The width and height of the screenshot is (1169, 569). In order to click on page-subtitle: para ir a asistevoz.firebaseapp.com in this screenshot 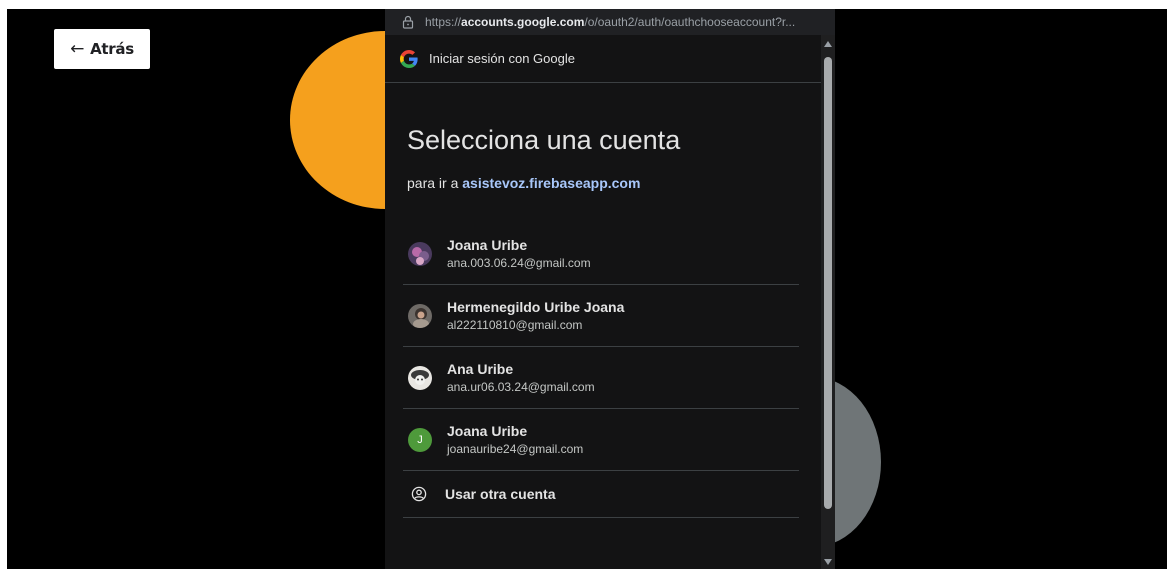, I will do `click(523, 183)`.